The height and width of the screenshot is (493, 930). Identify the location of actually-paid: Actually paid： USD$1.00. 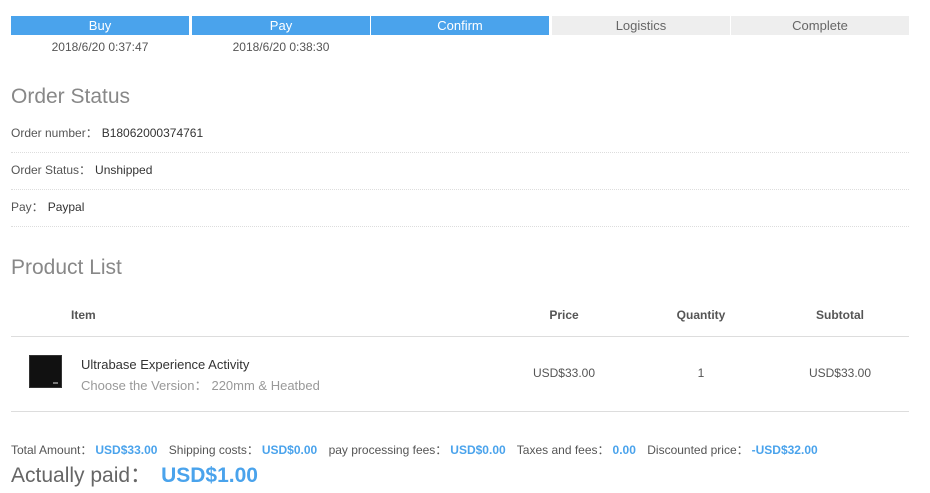
(134, 474).